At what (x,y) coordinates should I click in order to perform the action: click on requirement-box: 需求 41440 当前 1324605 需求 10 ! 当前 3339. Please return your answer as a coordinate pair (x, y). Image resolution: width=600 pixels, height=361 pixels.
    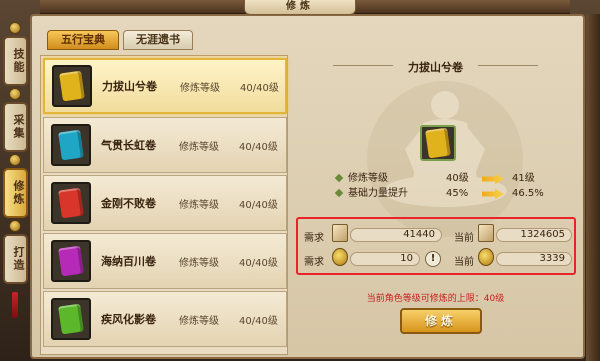
    Looking at the image, I should click on (436, 246).